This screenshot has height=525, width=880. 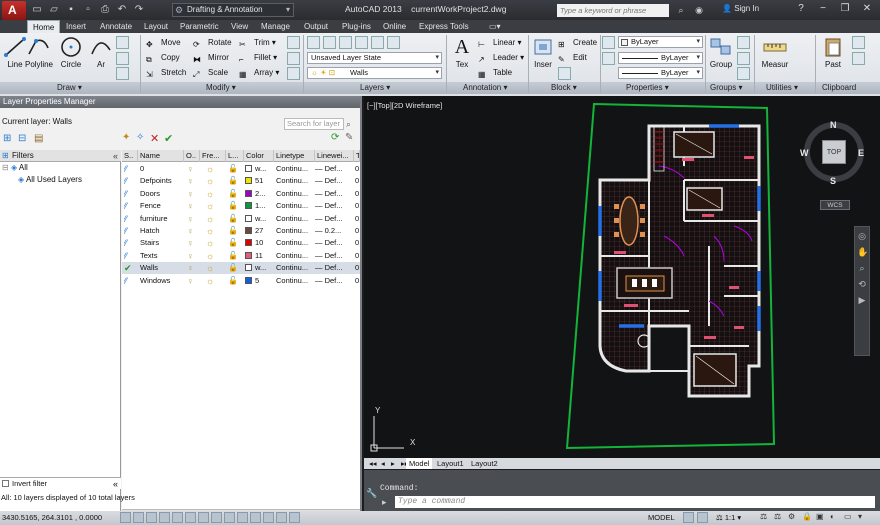 What do you see at coordinates (728, 517) in the screenshot?
I see `annotation-scale: ⚖ 1:1 ▾` at bounding box center [728, 517].